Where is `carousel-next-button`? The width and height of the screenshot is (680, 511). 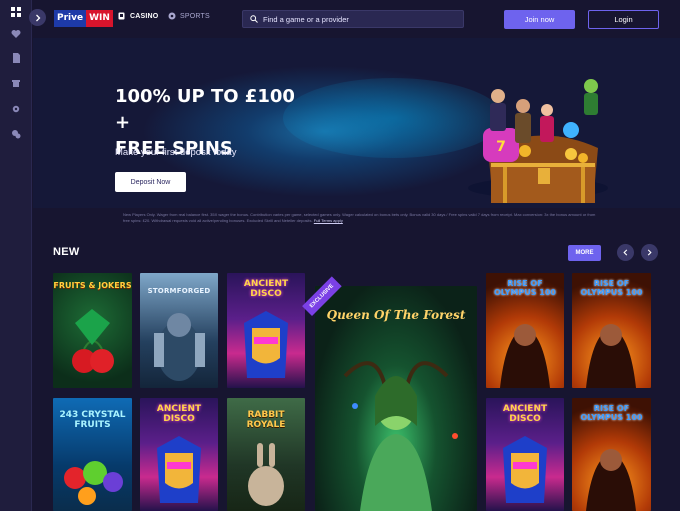 carousel-next-button is located at coordinates (649, 252).